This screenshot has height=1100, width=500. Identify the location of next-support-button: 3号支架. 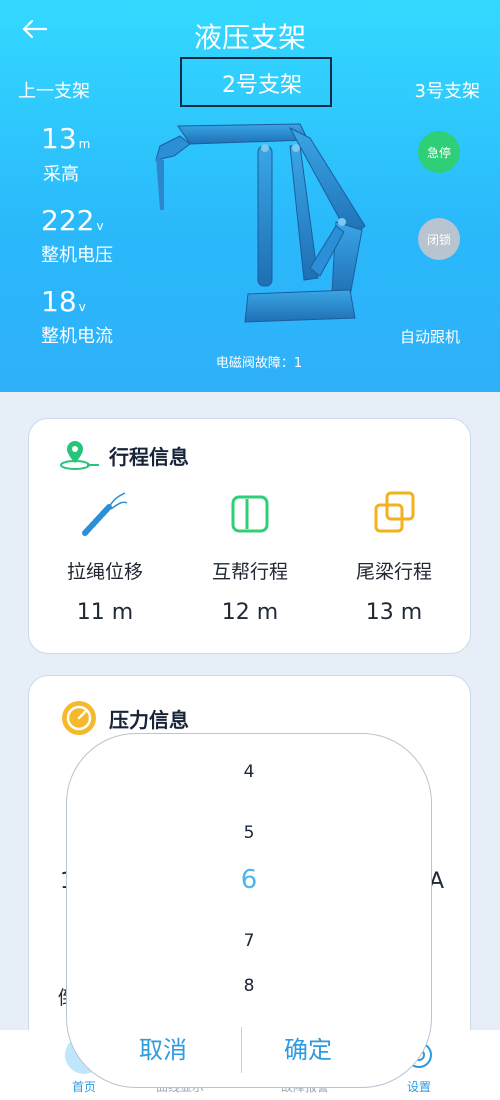
(447, 90).